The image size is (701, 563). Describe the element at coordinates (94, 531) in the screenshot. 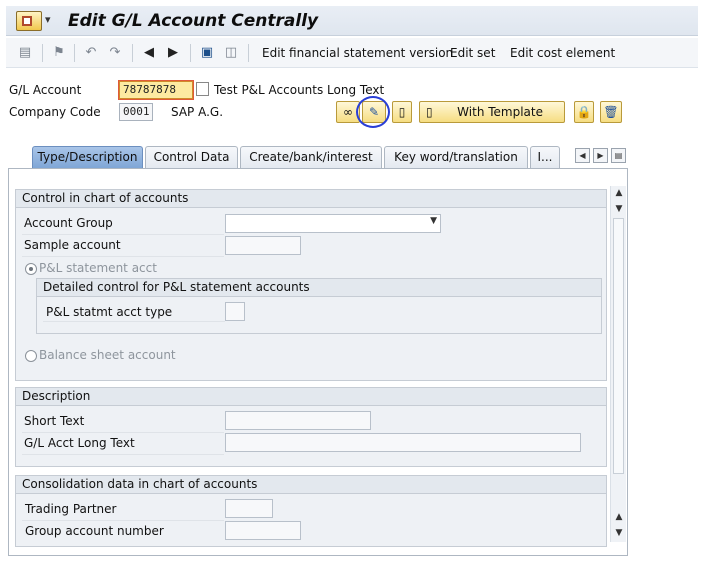

I see `group-account-label: Group account number` at that location.